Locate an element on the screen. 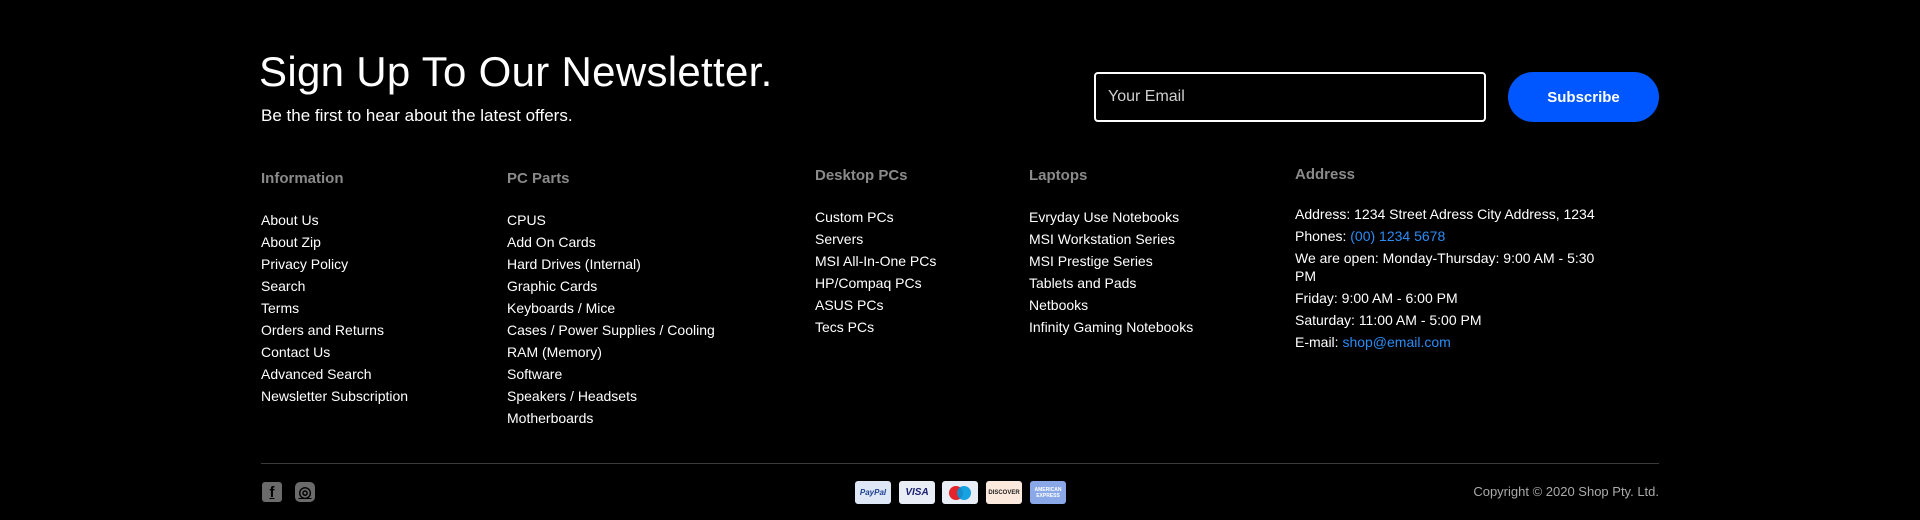 This screenshot has height=520, width=1920. list-item: Advanced Search is located at coordinates (334, 374).